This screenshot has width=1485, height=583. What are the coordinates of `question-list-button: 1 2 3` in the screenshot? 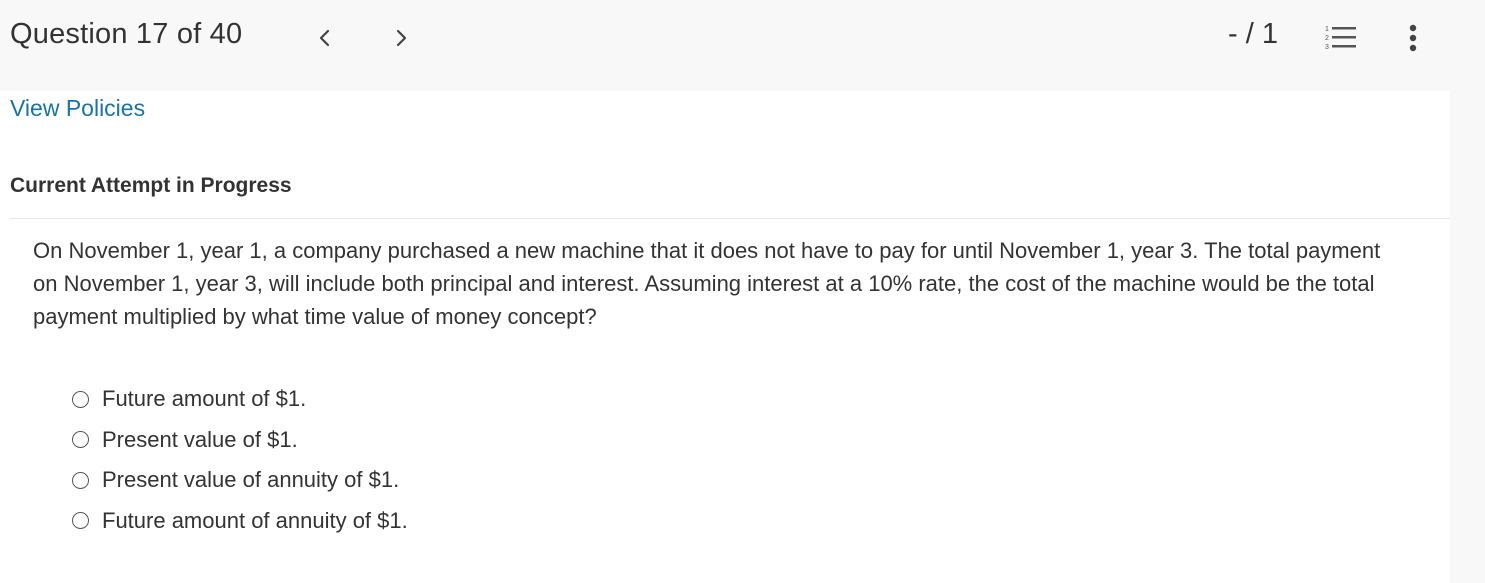 It's located at (1341, 38).